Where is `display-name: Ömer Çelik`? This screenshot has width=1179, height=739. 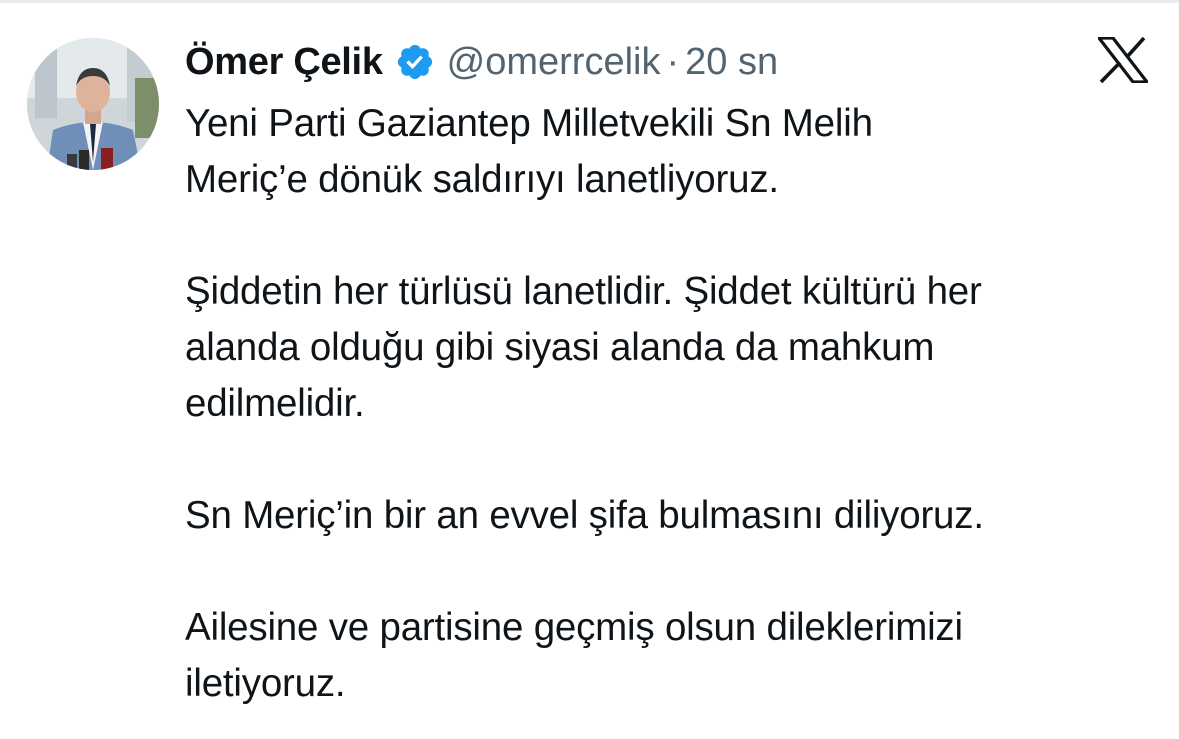
display-name: Ömer Çelik is located at coordinates (284, 62).